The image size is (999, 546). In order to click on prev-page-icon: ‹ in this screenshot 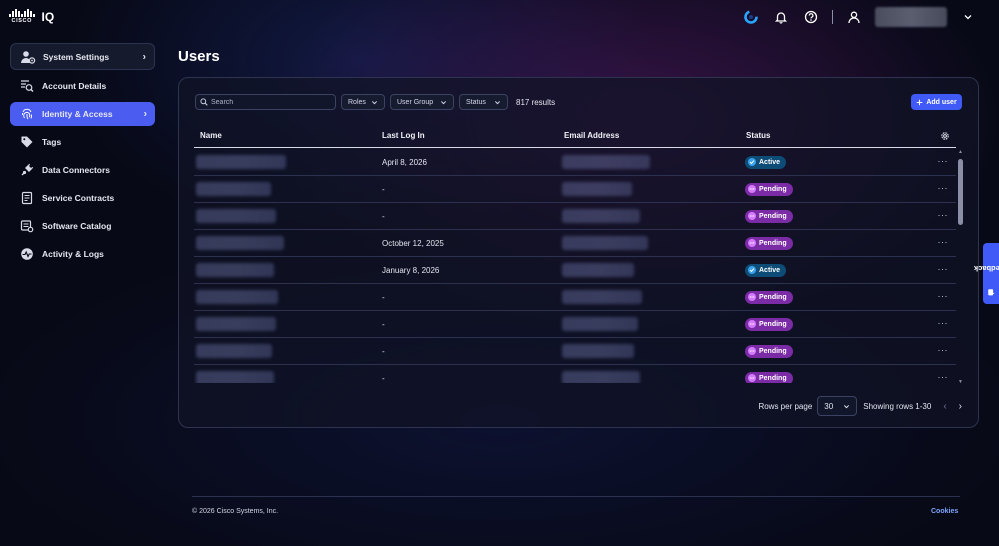, I will do `click(944, 406)`.